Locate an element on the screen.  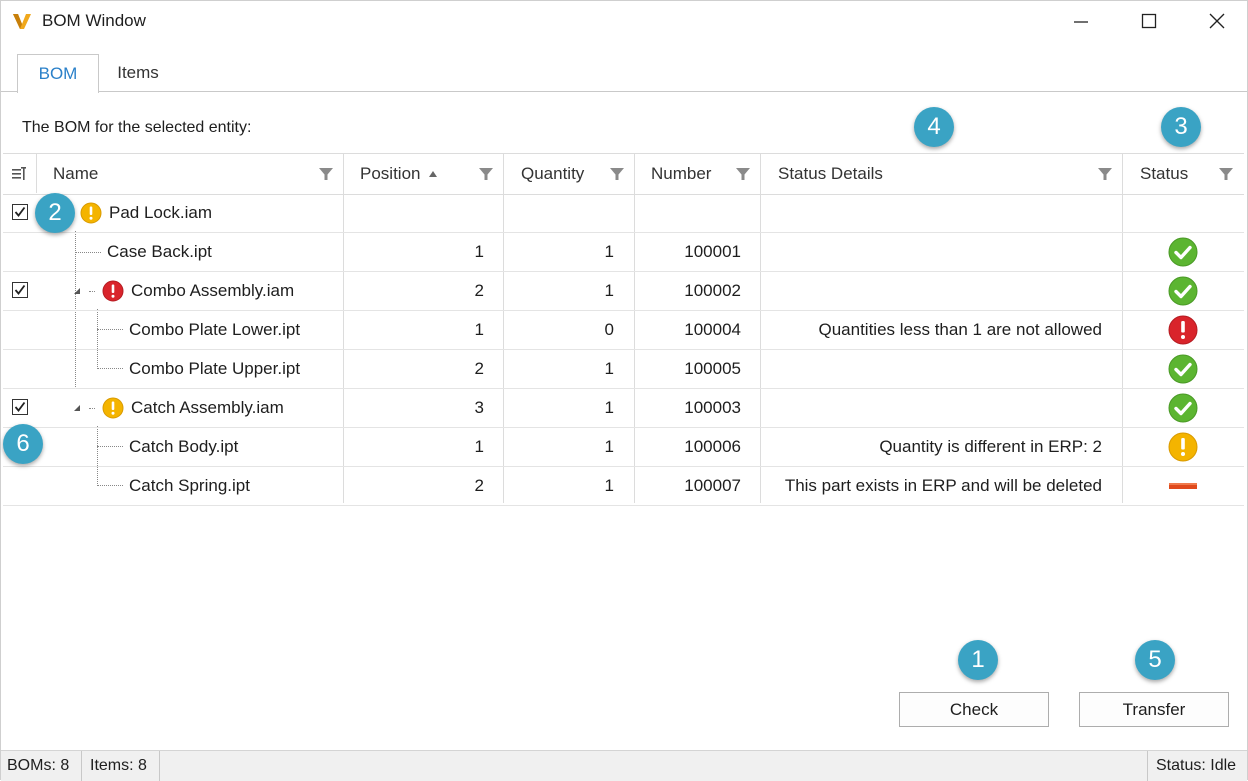
status-warning-icon is located at coordinates (1183, 447).